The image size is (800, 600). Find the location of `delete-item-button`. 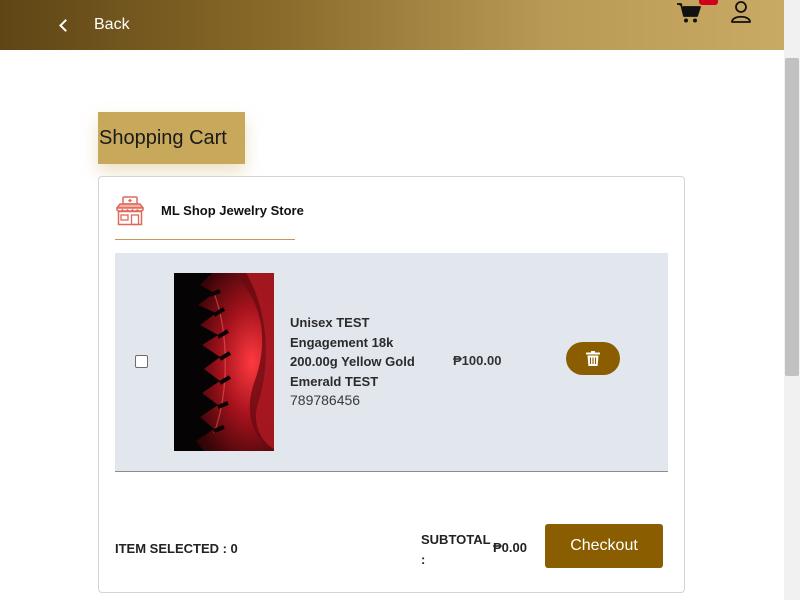

delete-item-button is located at coordinates (593, 358).